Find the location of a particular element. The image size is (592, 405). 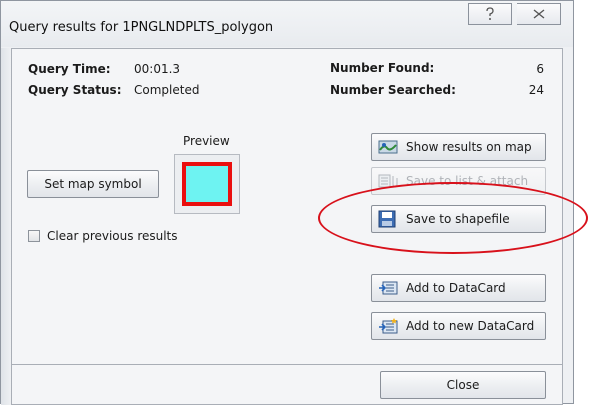

help-button is located at coordinates (490, 14).